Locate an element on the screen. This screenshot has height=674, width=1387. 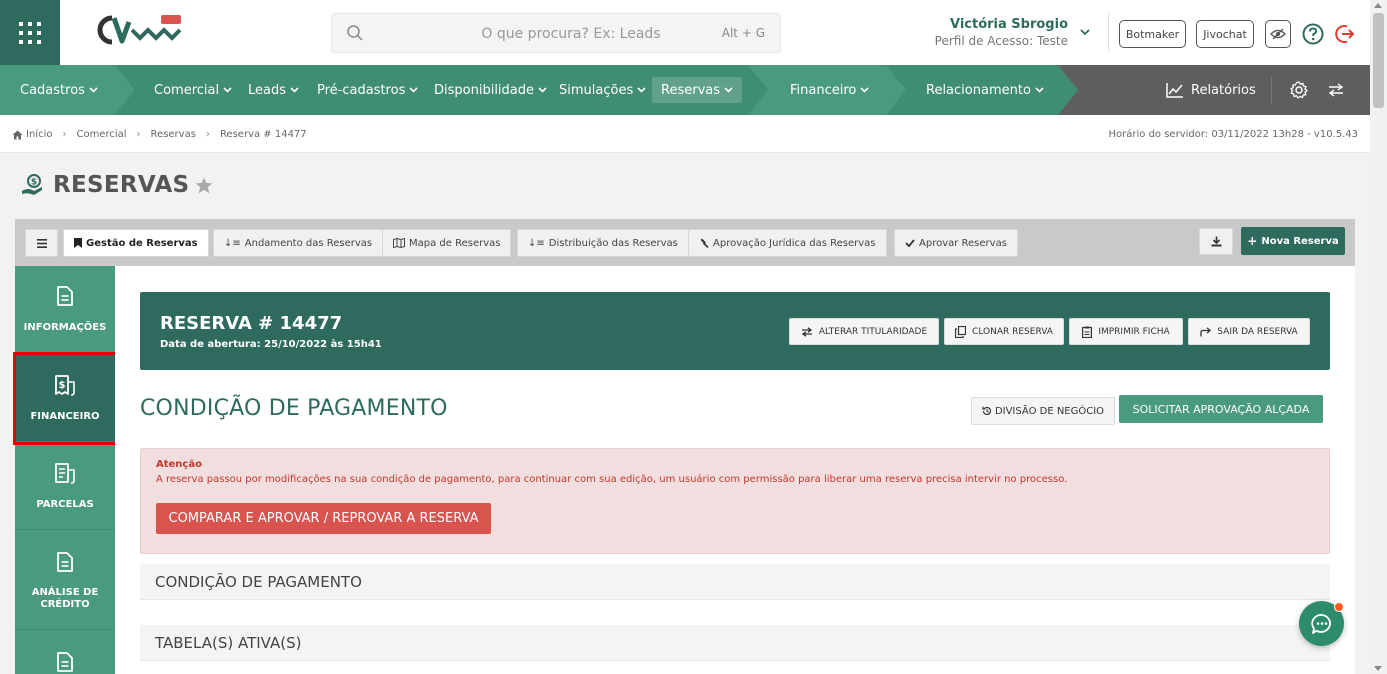
logo is located at coordinates (142, 33).